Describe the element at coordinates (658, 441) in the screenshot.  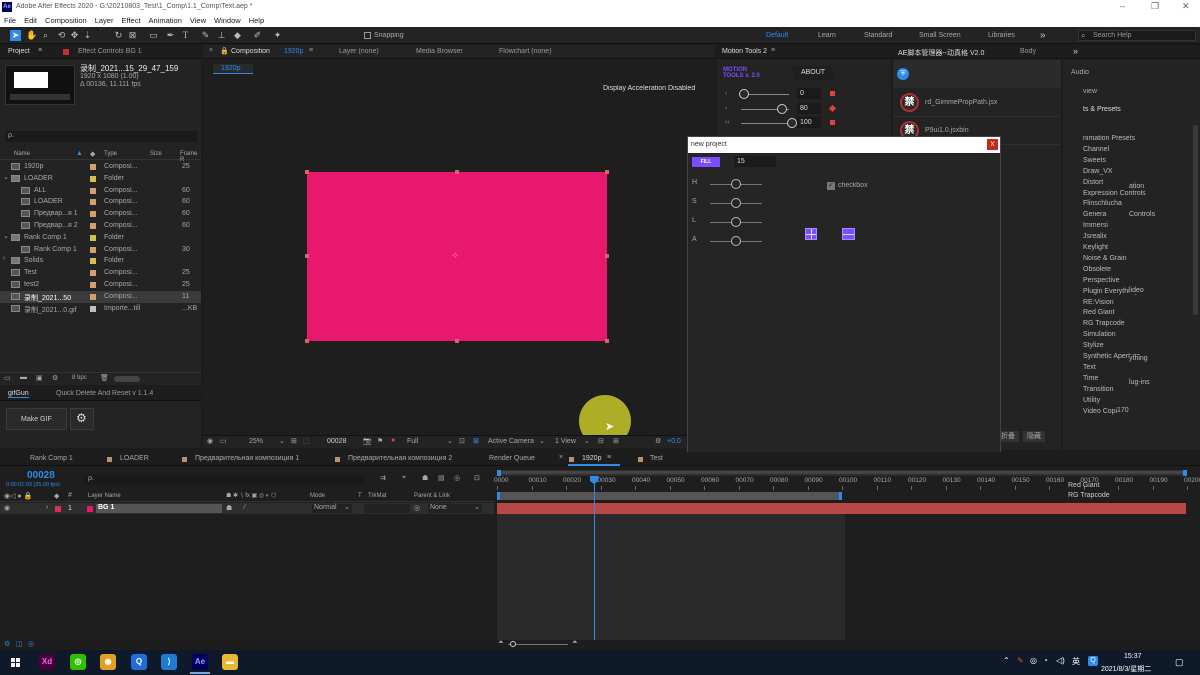
I see `reset-exposure-icon: ⚙` at that location.